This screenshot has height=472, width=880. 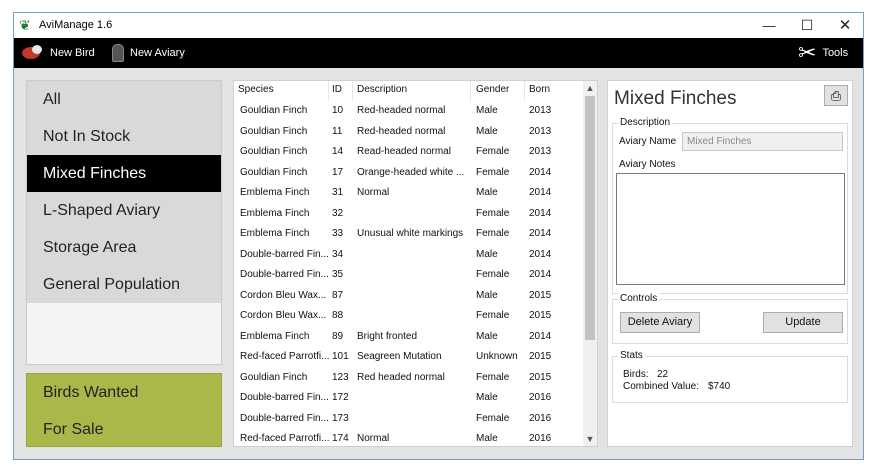 I want to click on cell-description: Unusual white markings, so click(x=410, y=233).